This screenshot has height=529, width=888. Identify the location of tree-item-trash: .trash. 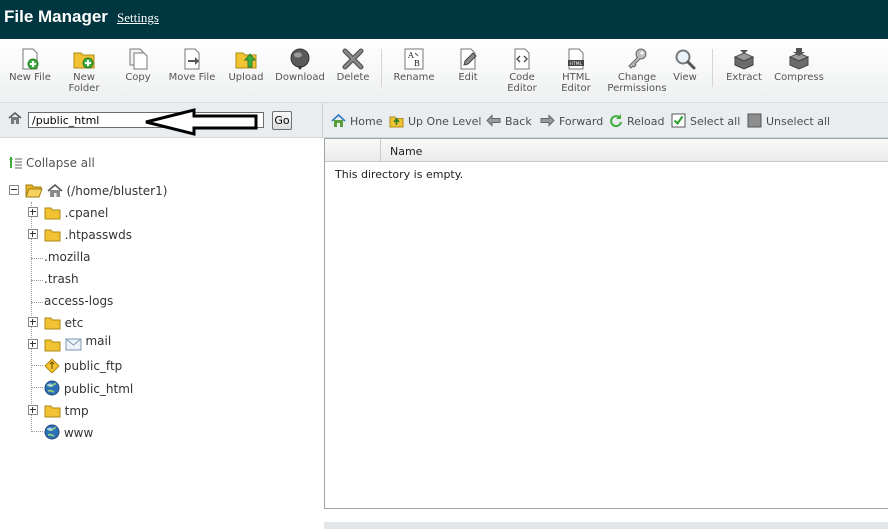
(61, 279).